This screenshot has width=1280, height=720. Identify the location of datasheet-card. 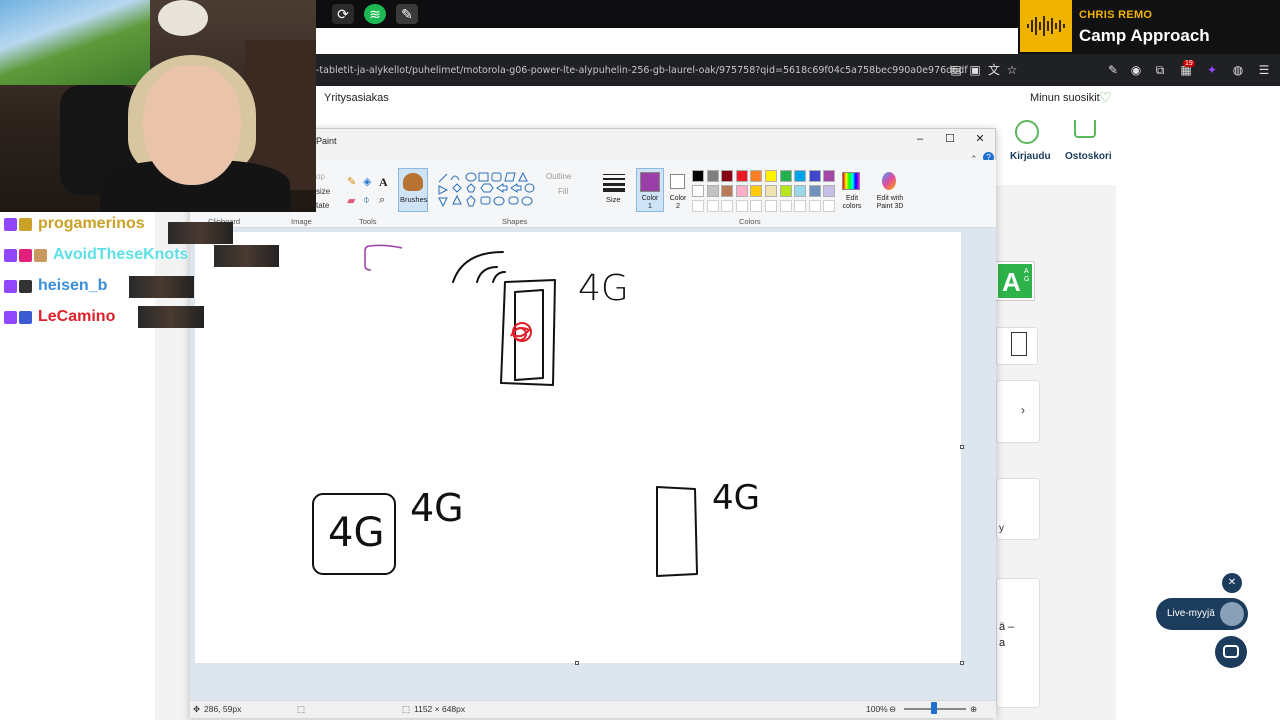
(1017, 346).